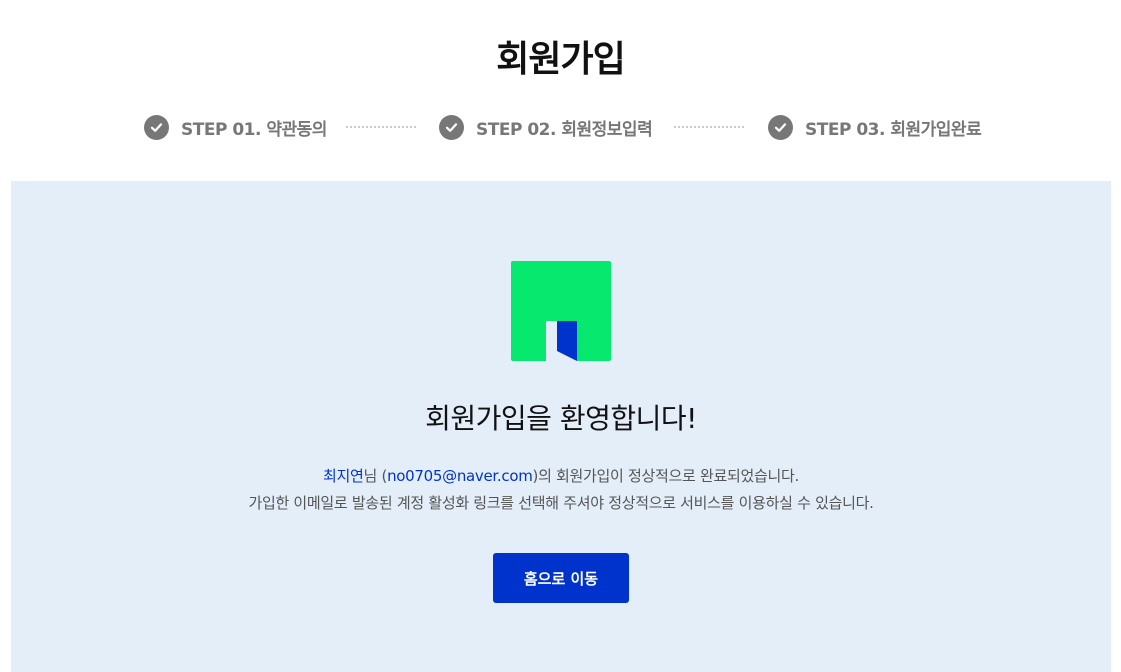 This screenshot has width=1121, height=672. I want to click on step-2: STEP 02. 회원정보입력, so click(546, 127).